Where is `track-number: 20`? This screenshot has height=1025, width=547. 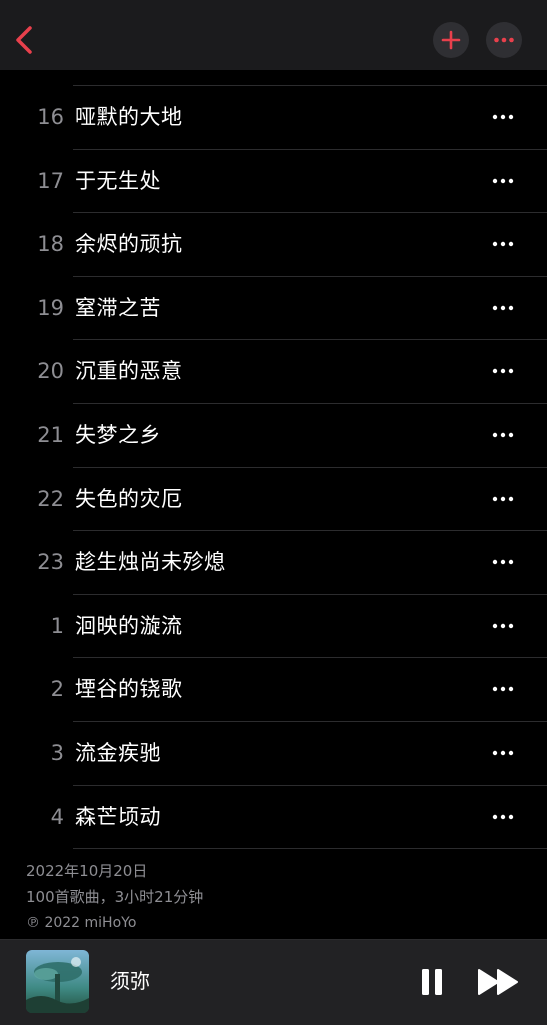
track-number: 20 is located at coordinates (50, 371).